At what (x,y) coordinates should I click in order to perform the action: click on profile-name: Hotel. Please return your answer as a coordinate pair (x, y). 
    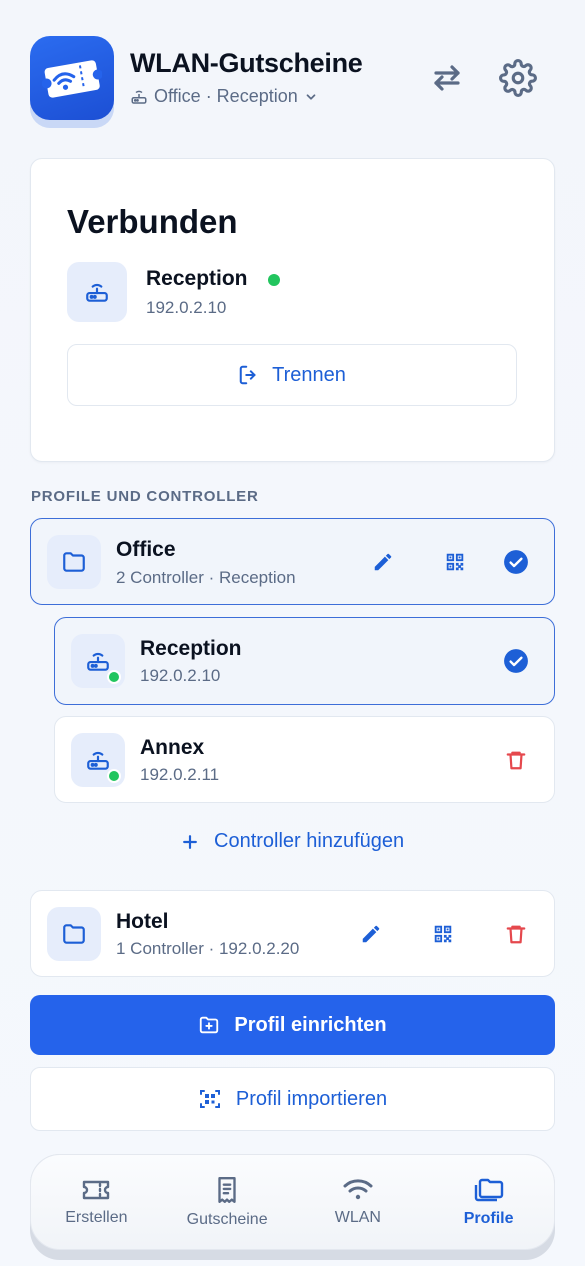
    Looking at the image, I should click on (142, 921).